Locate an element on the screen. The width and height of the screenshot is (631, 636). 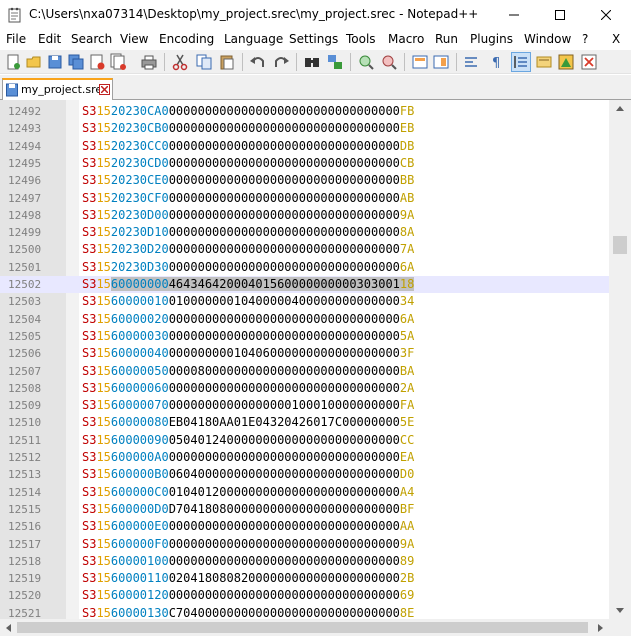
save-all-icon is located at coordinates (76, 62).